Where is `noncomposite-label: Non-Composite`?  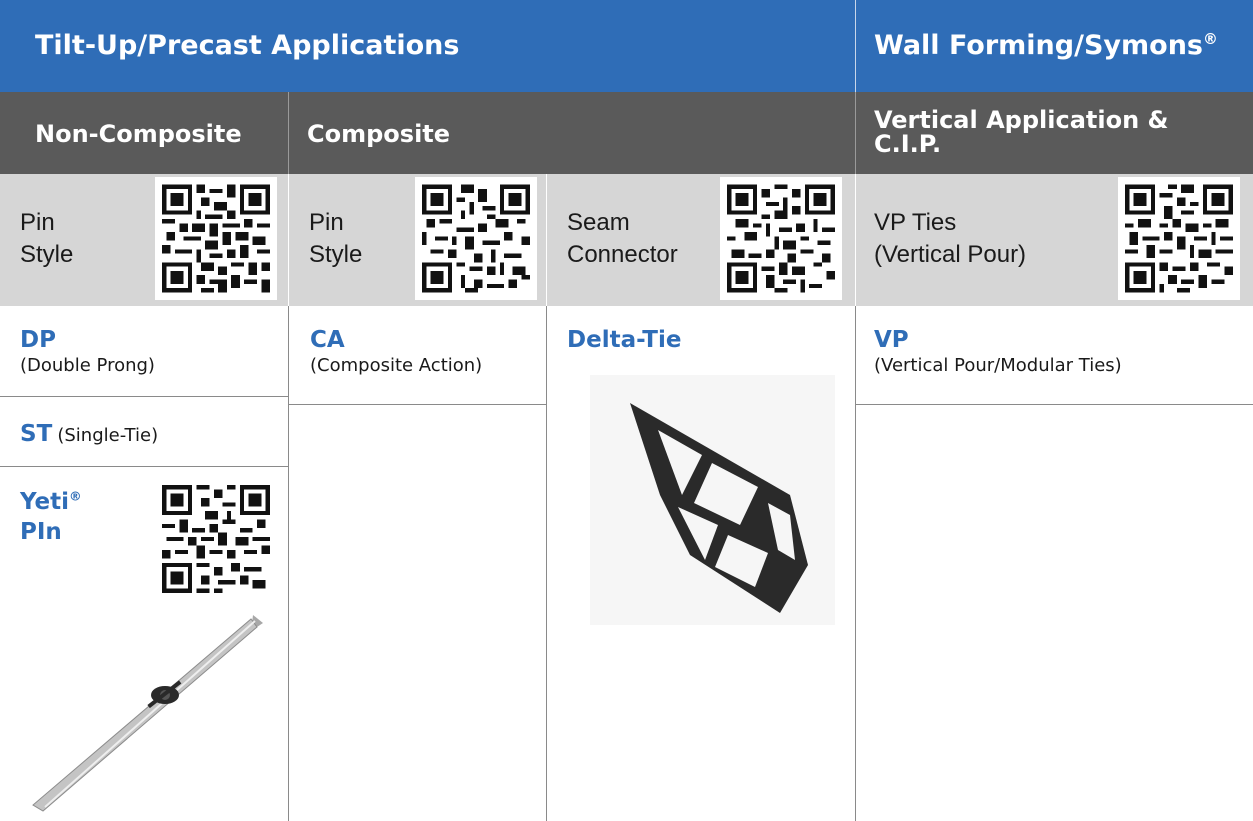 noncomposite-label: Non-Composite is located at coordinates (138, 134).